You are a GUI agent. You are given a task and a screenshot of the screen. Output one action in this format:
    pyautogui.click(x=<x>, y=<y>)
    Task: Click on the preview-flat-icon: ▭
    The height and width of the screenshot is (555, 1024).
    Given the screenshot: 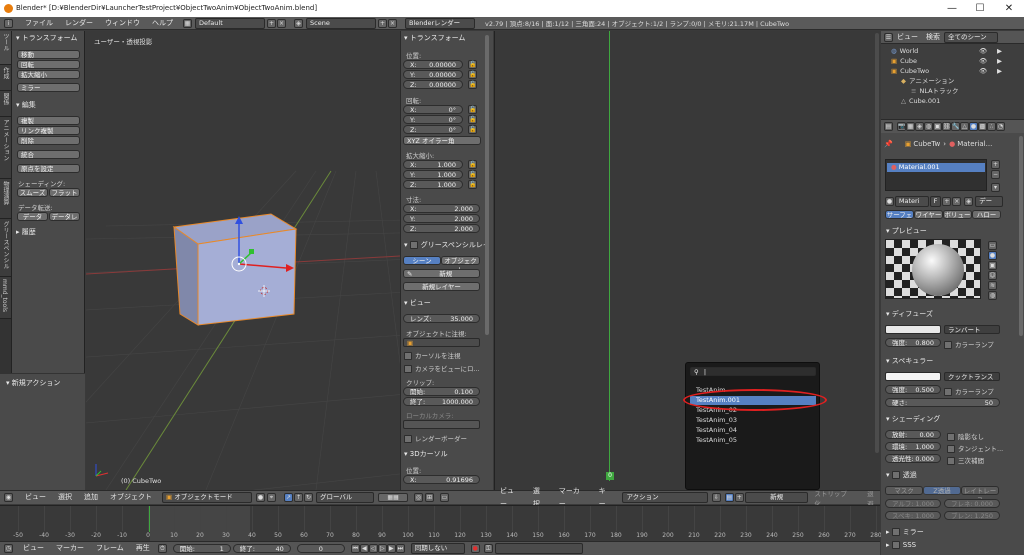 What is the action you would take?
    pyautogui.click(x=992, y=245)
    